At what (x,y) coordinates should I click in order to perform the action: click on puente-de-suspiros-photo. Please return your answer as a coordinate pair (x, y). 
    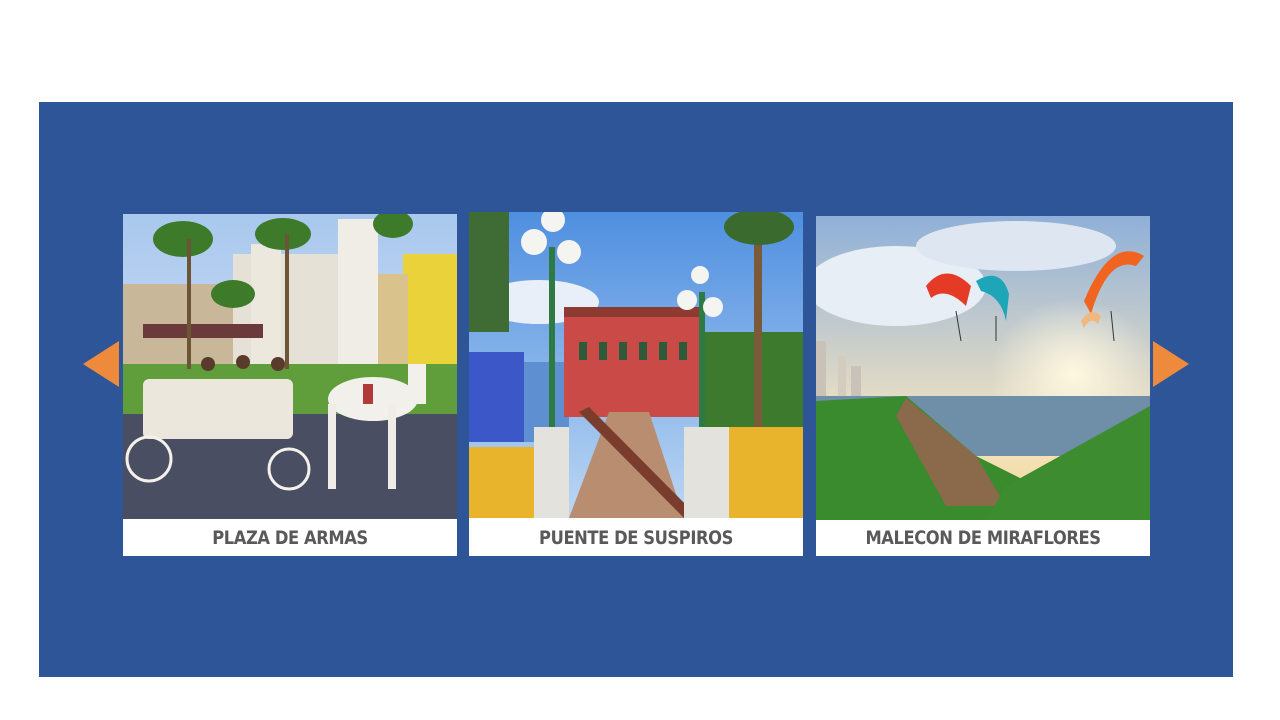
    Looking at the image, I should click on (636, 365).